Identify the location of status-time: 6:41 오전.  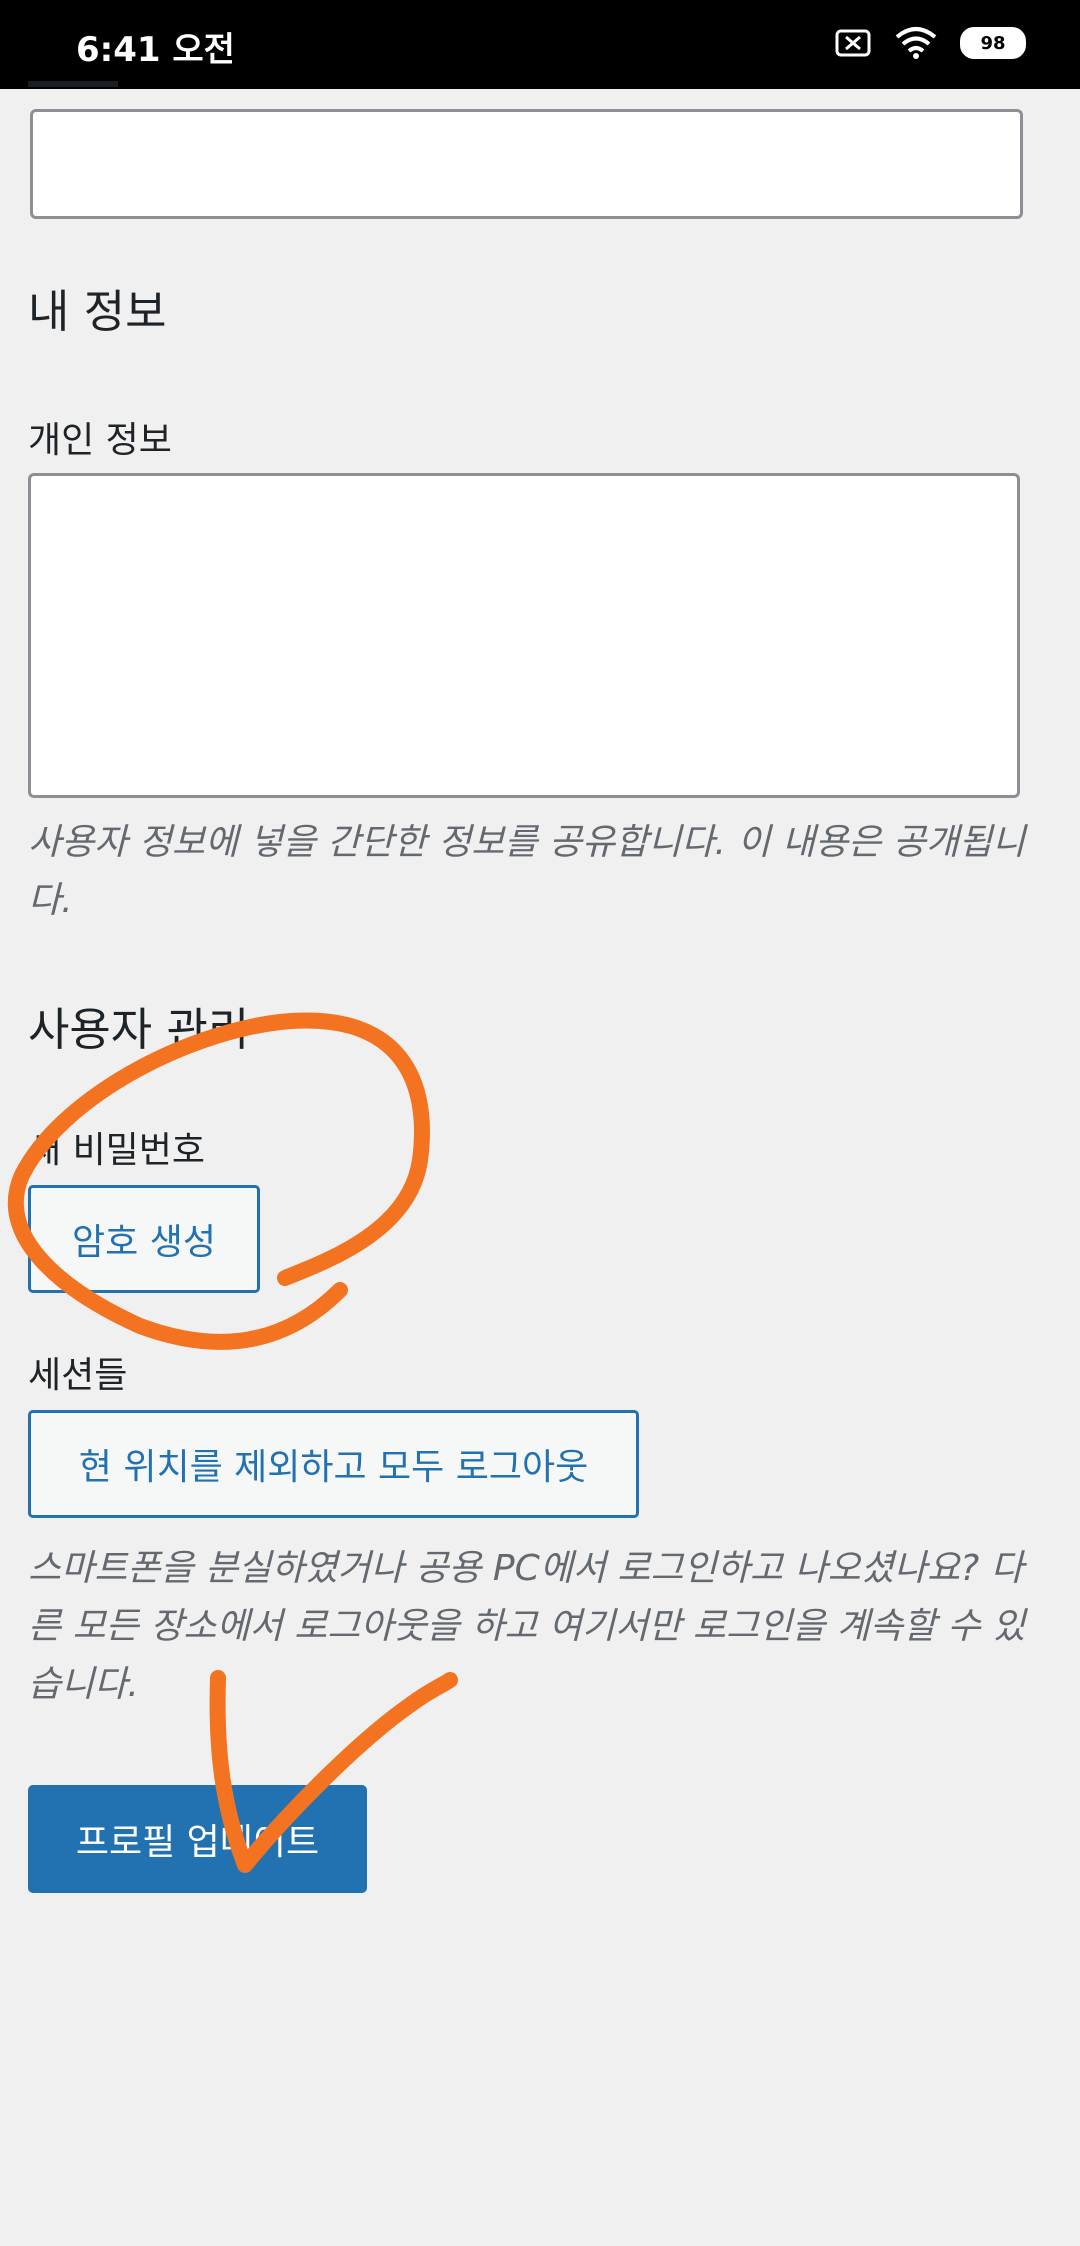
(155, 50).